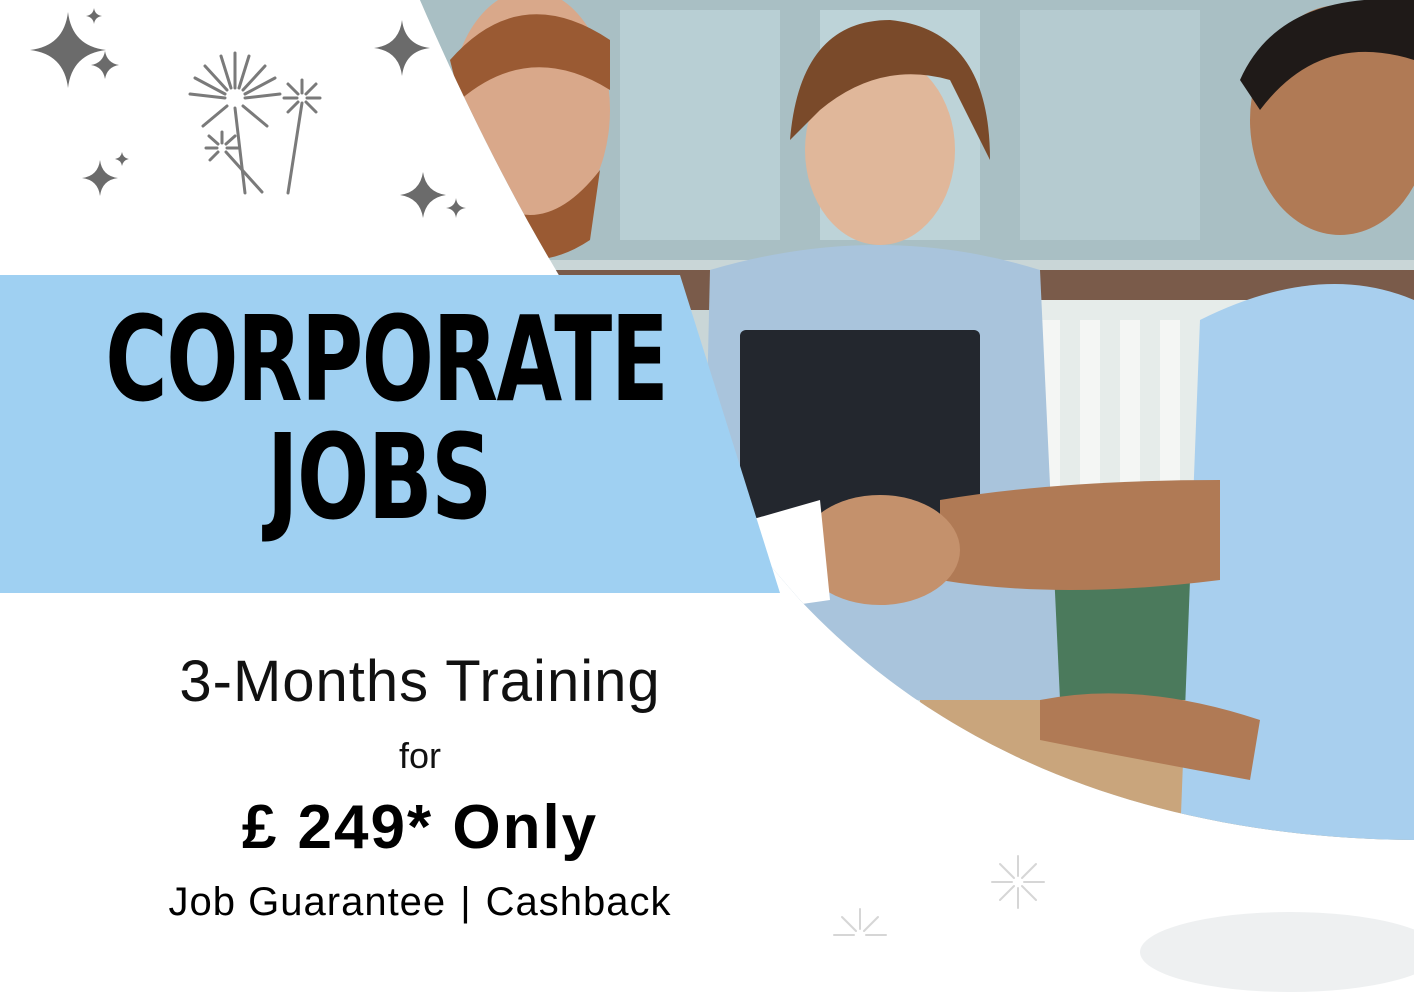 The width and height of the screenshot is (1414, 992). Describe the element at coordinates (387, 359) in the screenshot. I see `headline-line-1: CORPORATE` at that location.